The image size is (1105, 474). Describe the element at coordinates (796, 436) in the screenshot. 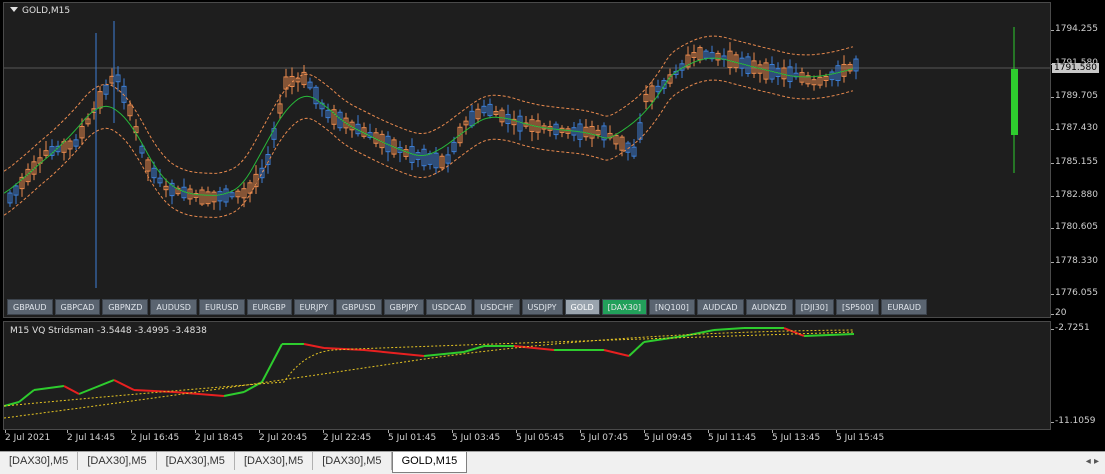

I see `time-label: 5 Jul 13:45` at that location.